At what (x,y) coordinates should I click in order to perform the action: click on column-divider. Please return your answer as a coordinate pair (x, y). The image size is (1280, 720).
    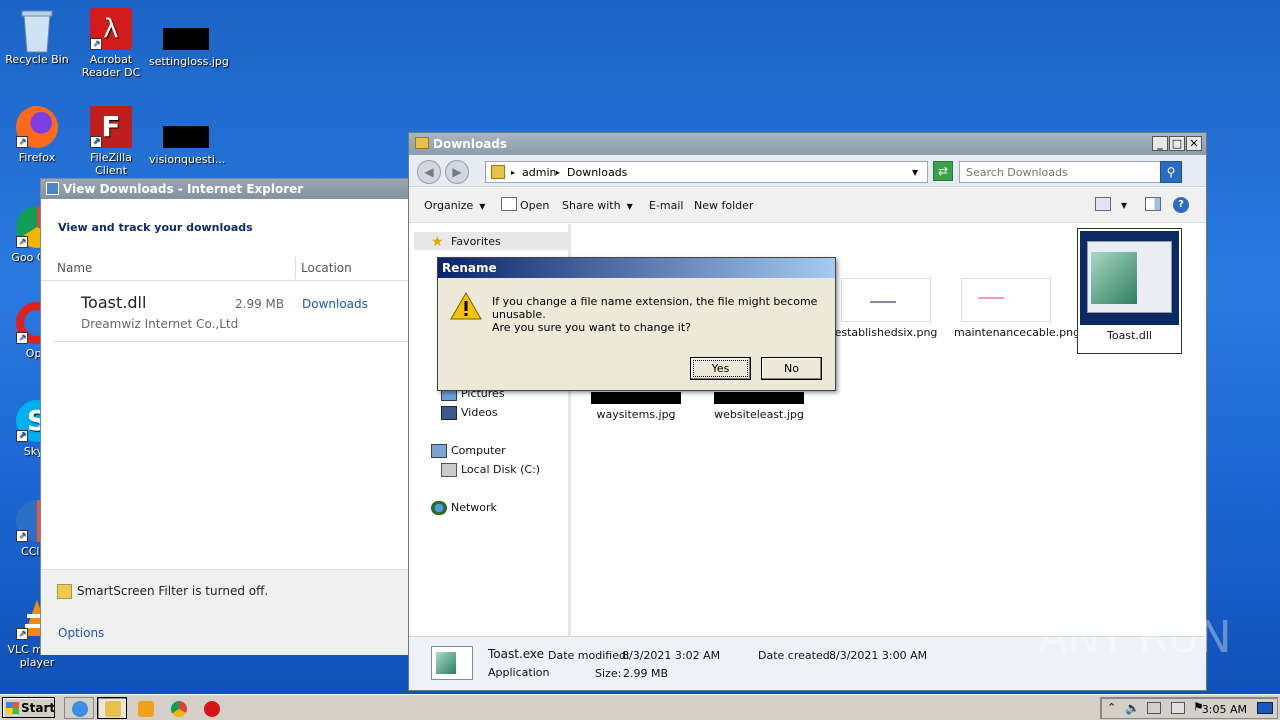
    Looking at the image, I should click on (295, 268).